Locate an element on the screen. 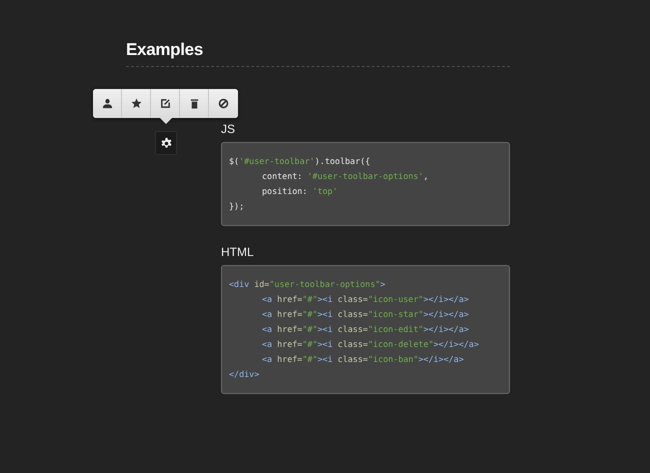 Image resolution: width=650 pixels, height=473 pixels. code-line: }); is located at coordinates (237, 206).